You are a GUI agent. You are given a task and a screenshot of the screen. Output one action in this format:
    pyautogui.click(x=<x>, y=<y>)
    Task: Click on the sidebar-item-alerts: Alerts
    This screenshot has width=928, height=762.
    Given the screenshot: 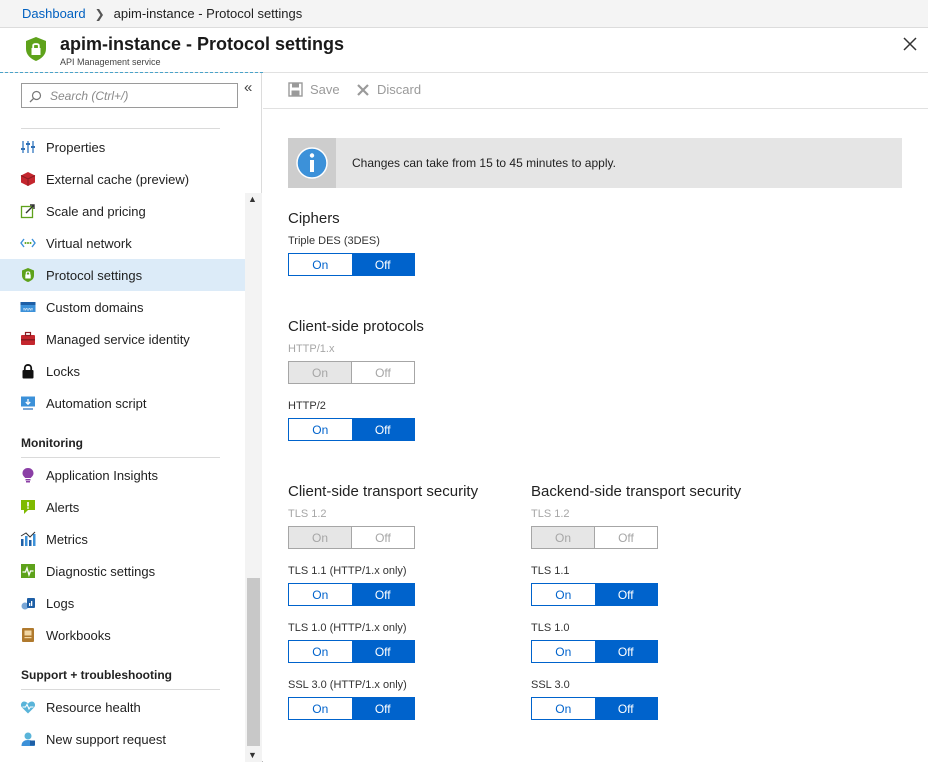 What is the action you would take?
    pyautogui.click(x=122, y=507)
    